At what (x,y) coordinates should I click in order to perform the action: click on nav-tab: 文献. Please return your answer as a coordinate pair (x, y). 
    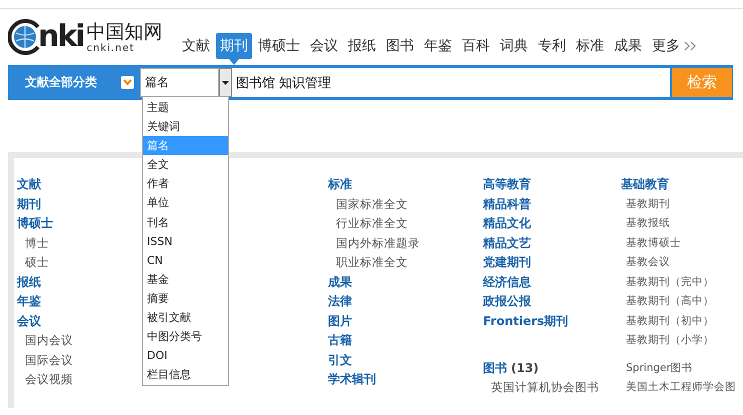
    Looking at the image, I should click on (196, 46).